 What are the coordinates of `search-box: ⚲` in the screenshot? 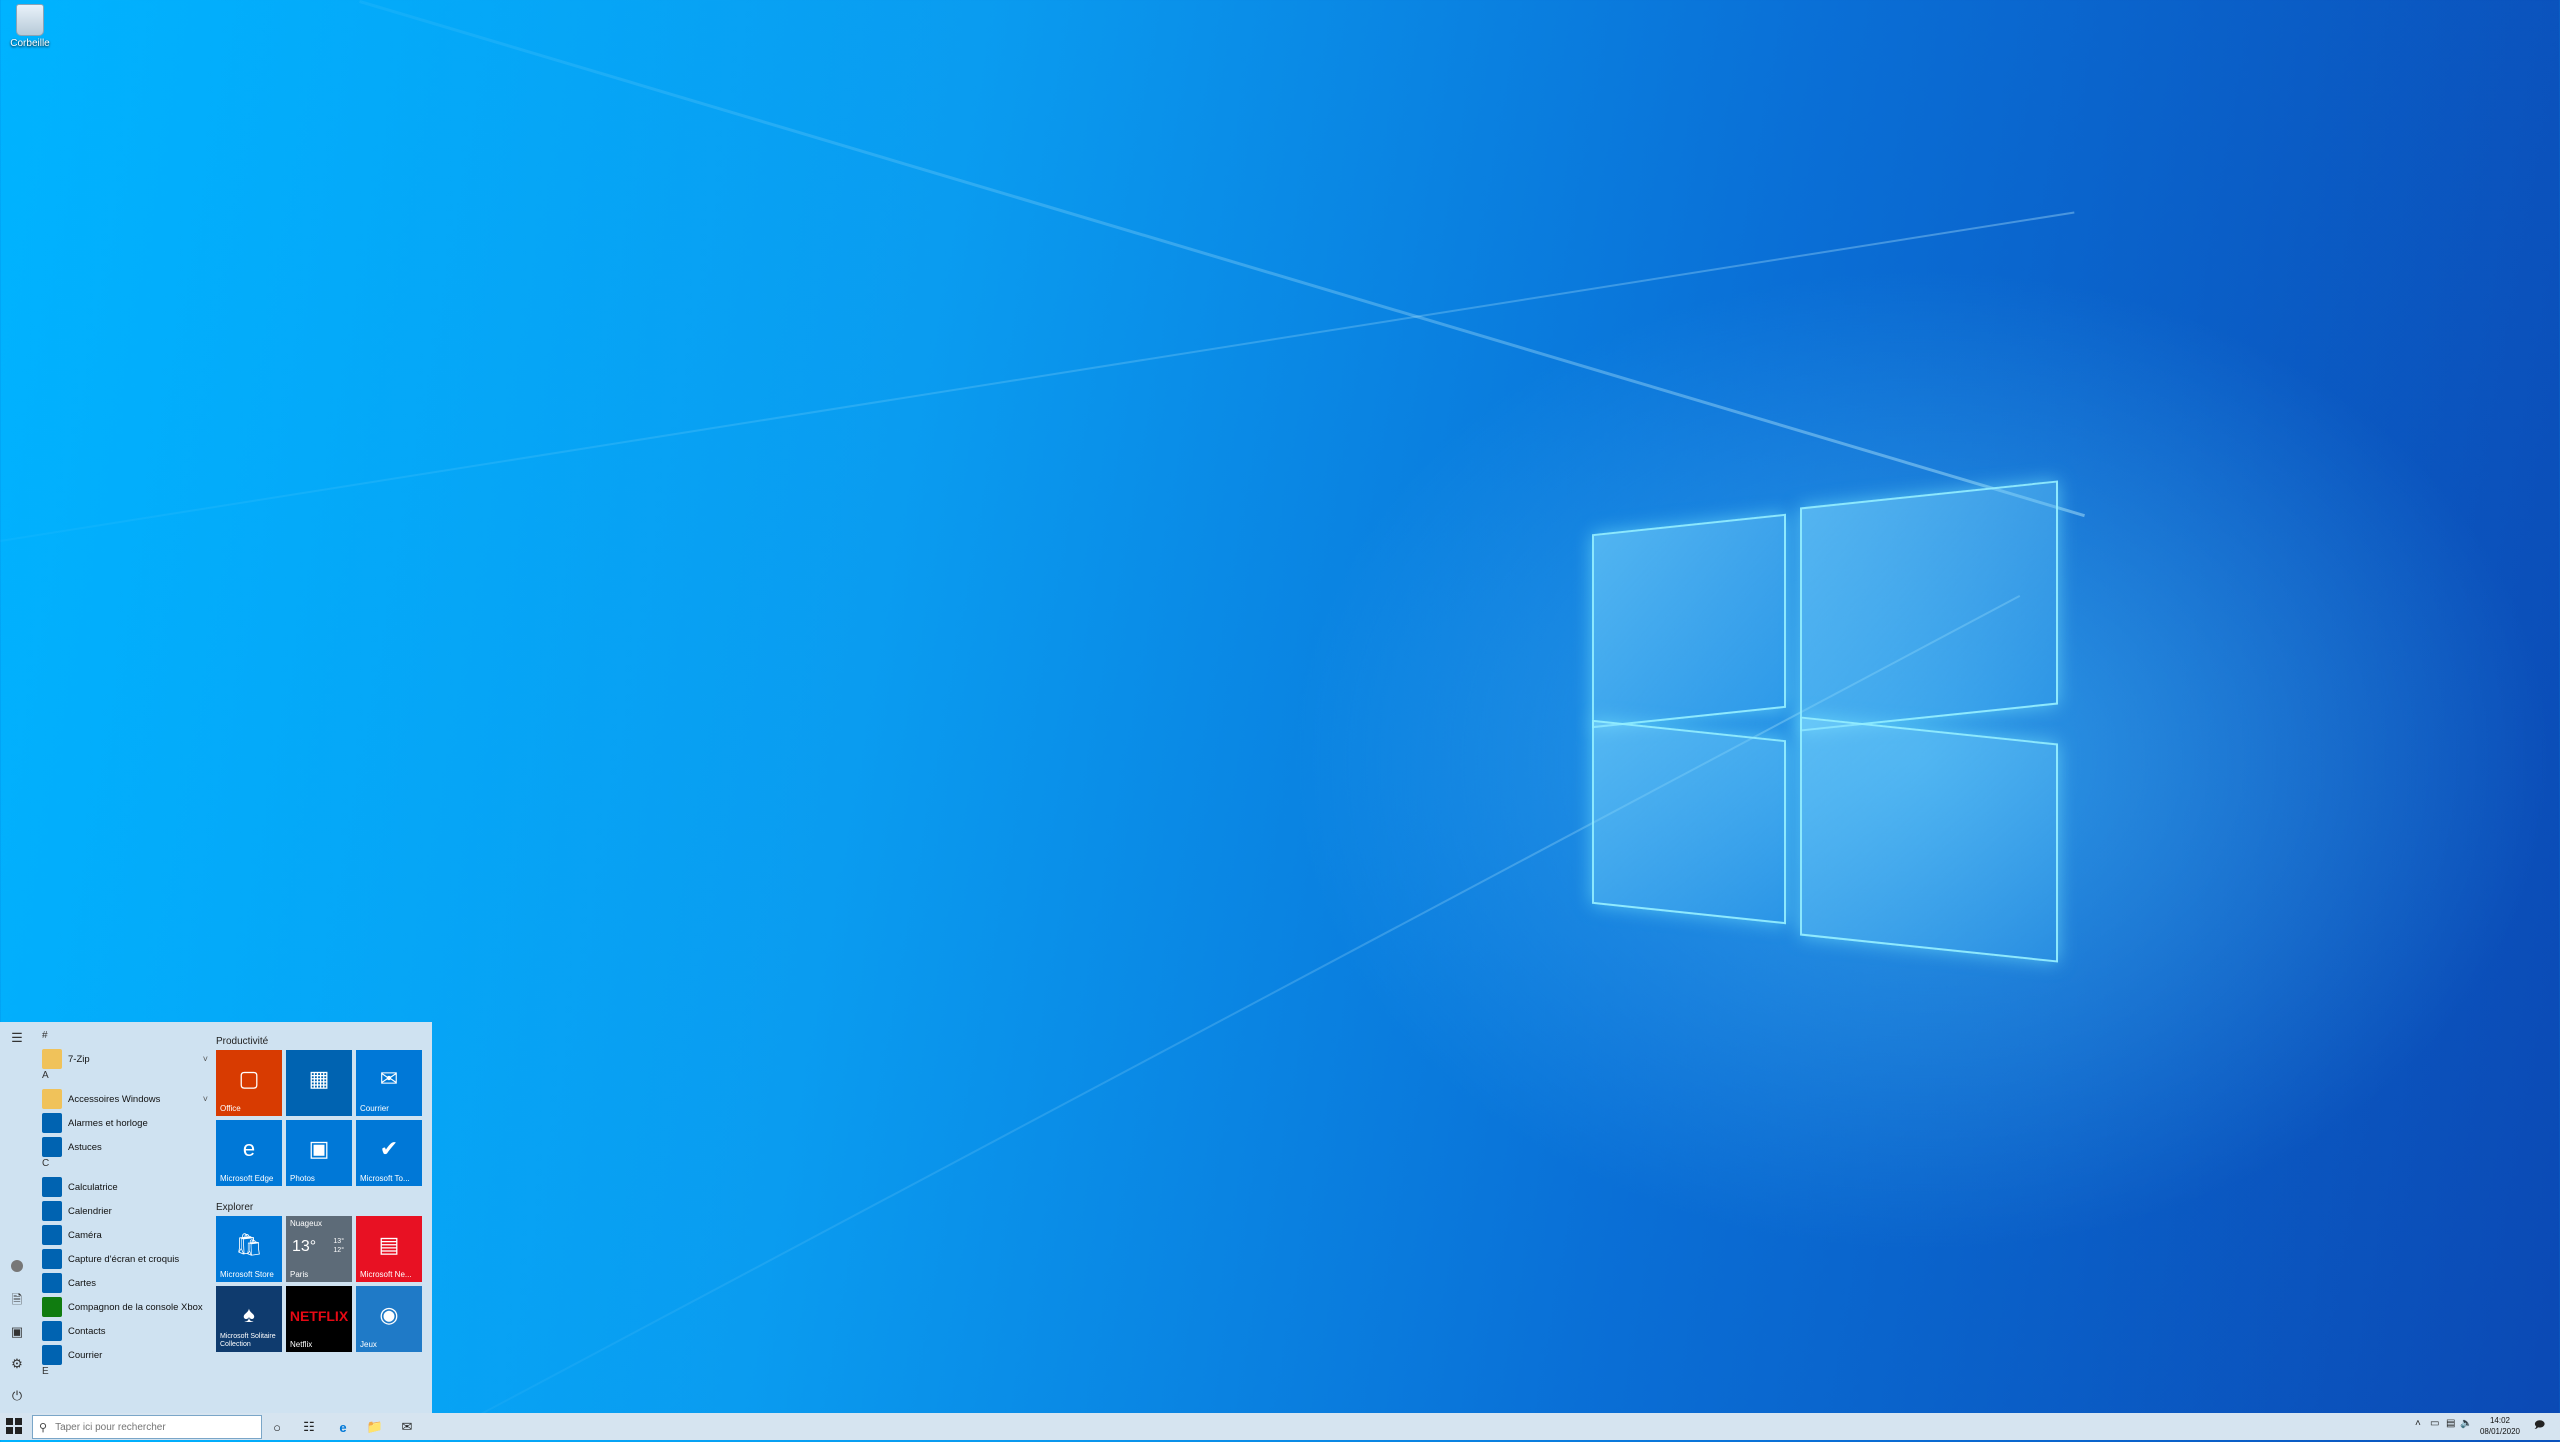 It's located at (147, 1427).